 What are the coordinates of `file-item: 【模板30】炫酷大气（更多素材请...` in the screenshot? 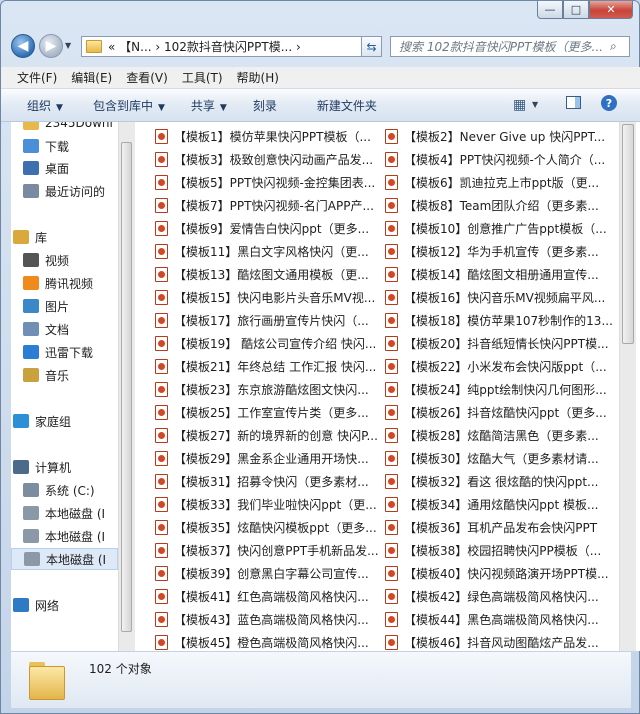 It's located at (503, 458).